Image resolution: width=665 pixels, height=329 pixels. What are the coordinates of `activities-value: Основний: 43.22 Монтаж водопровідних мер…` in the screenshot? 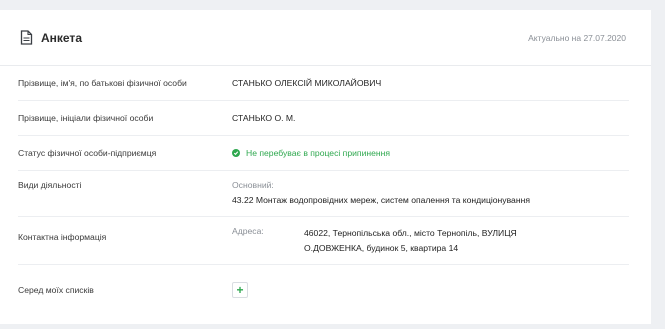 It's located at (430, 198).